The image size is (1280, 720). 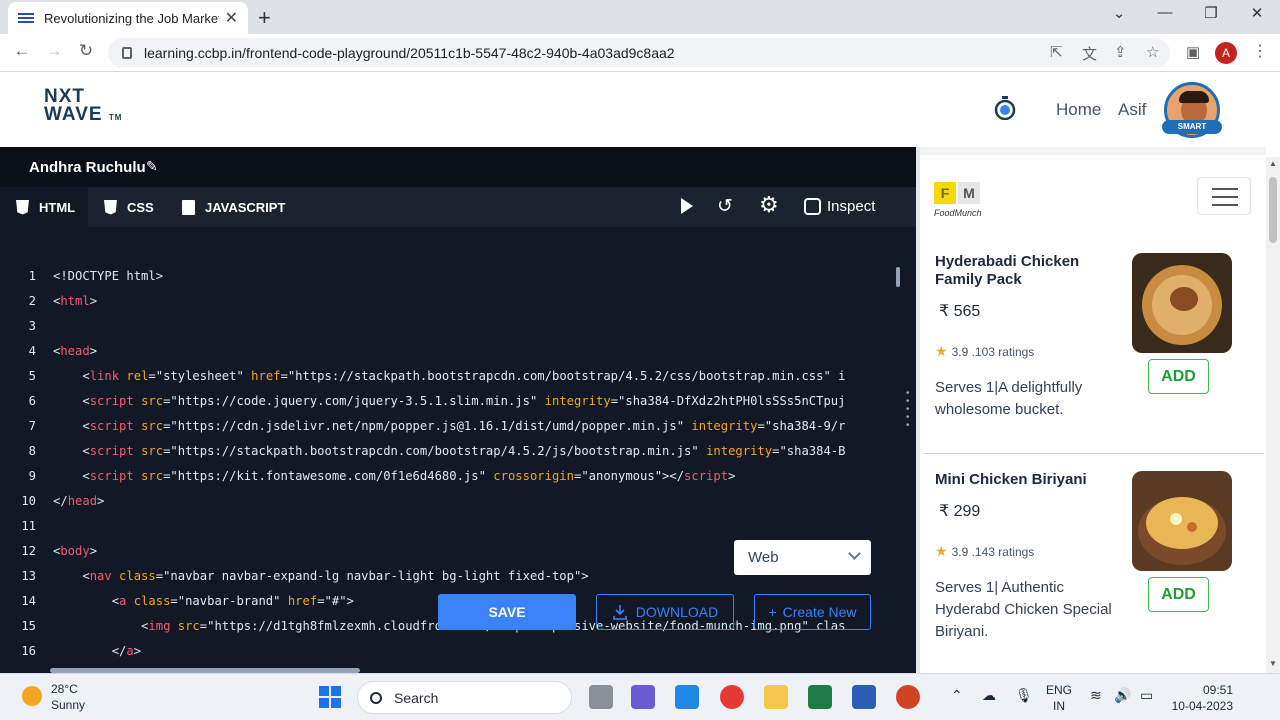 I want to click on code-line: 2 <html>, so click(x=48, y=304).